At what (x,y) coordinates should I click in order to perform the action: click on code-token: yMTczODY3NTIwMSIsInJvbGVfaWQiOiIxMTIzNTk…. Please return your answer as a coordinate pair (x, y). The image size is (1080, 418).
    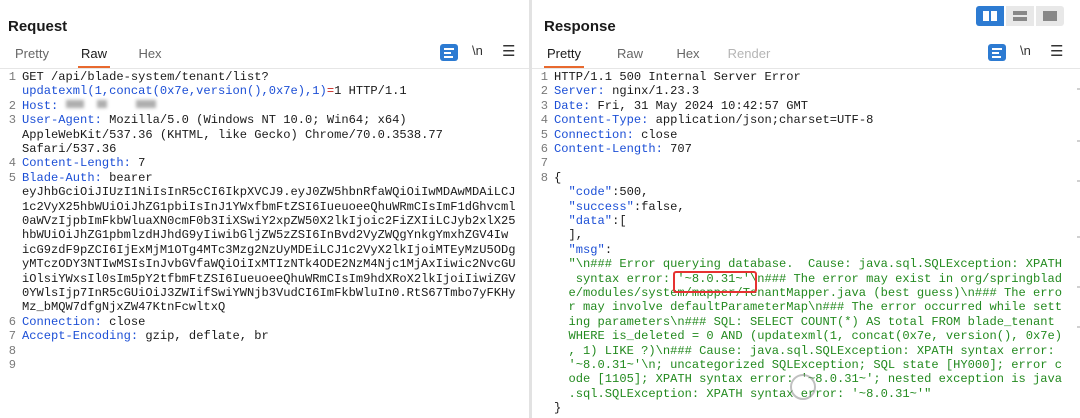
    Looking at the image, I should click on (269, 264).